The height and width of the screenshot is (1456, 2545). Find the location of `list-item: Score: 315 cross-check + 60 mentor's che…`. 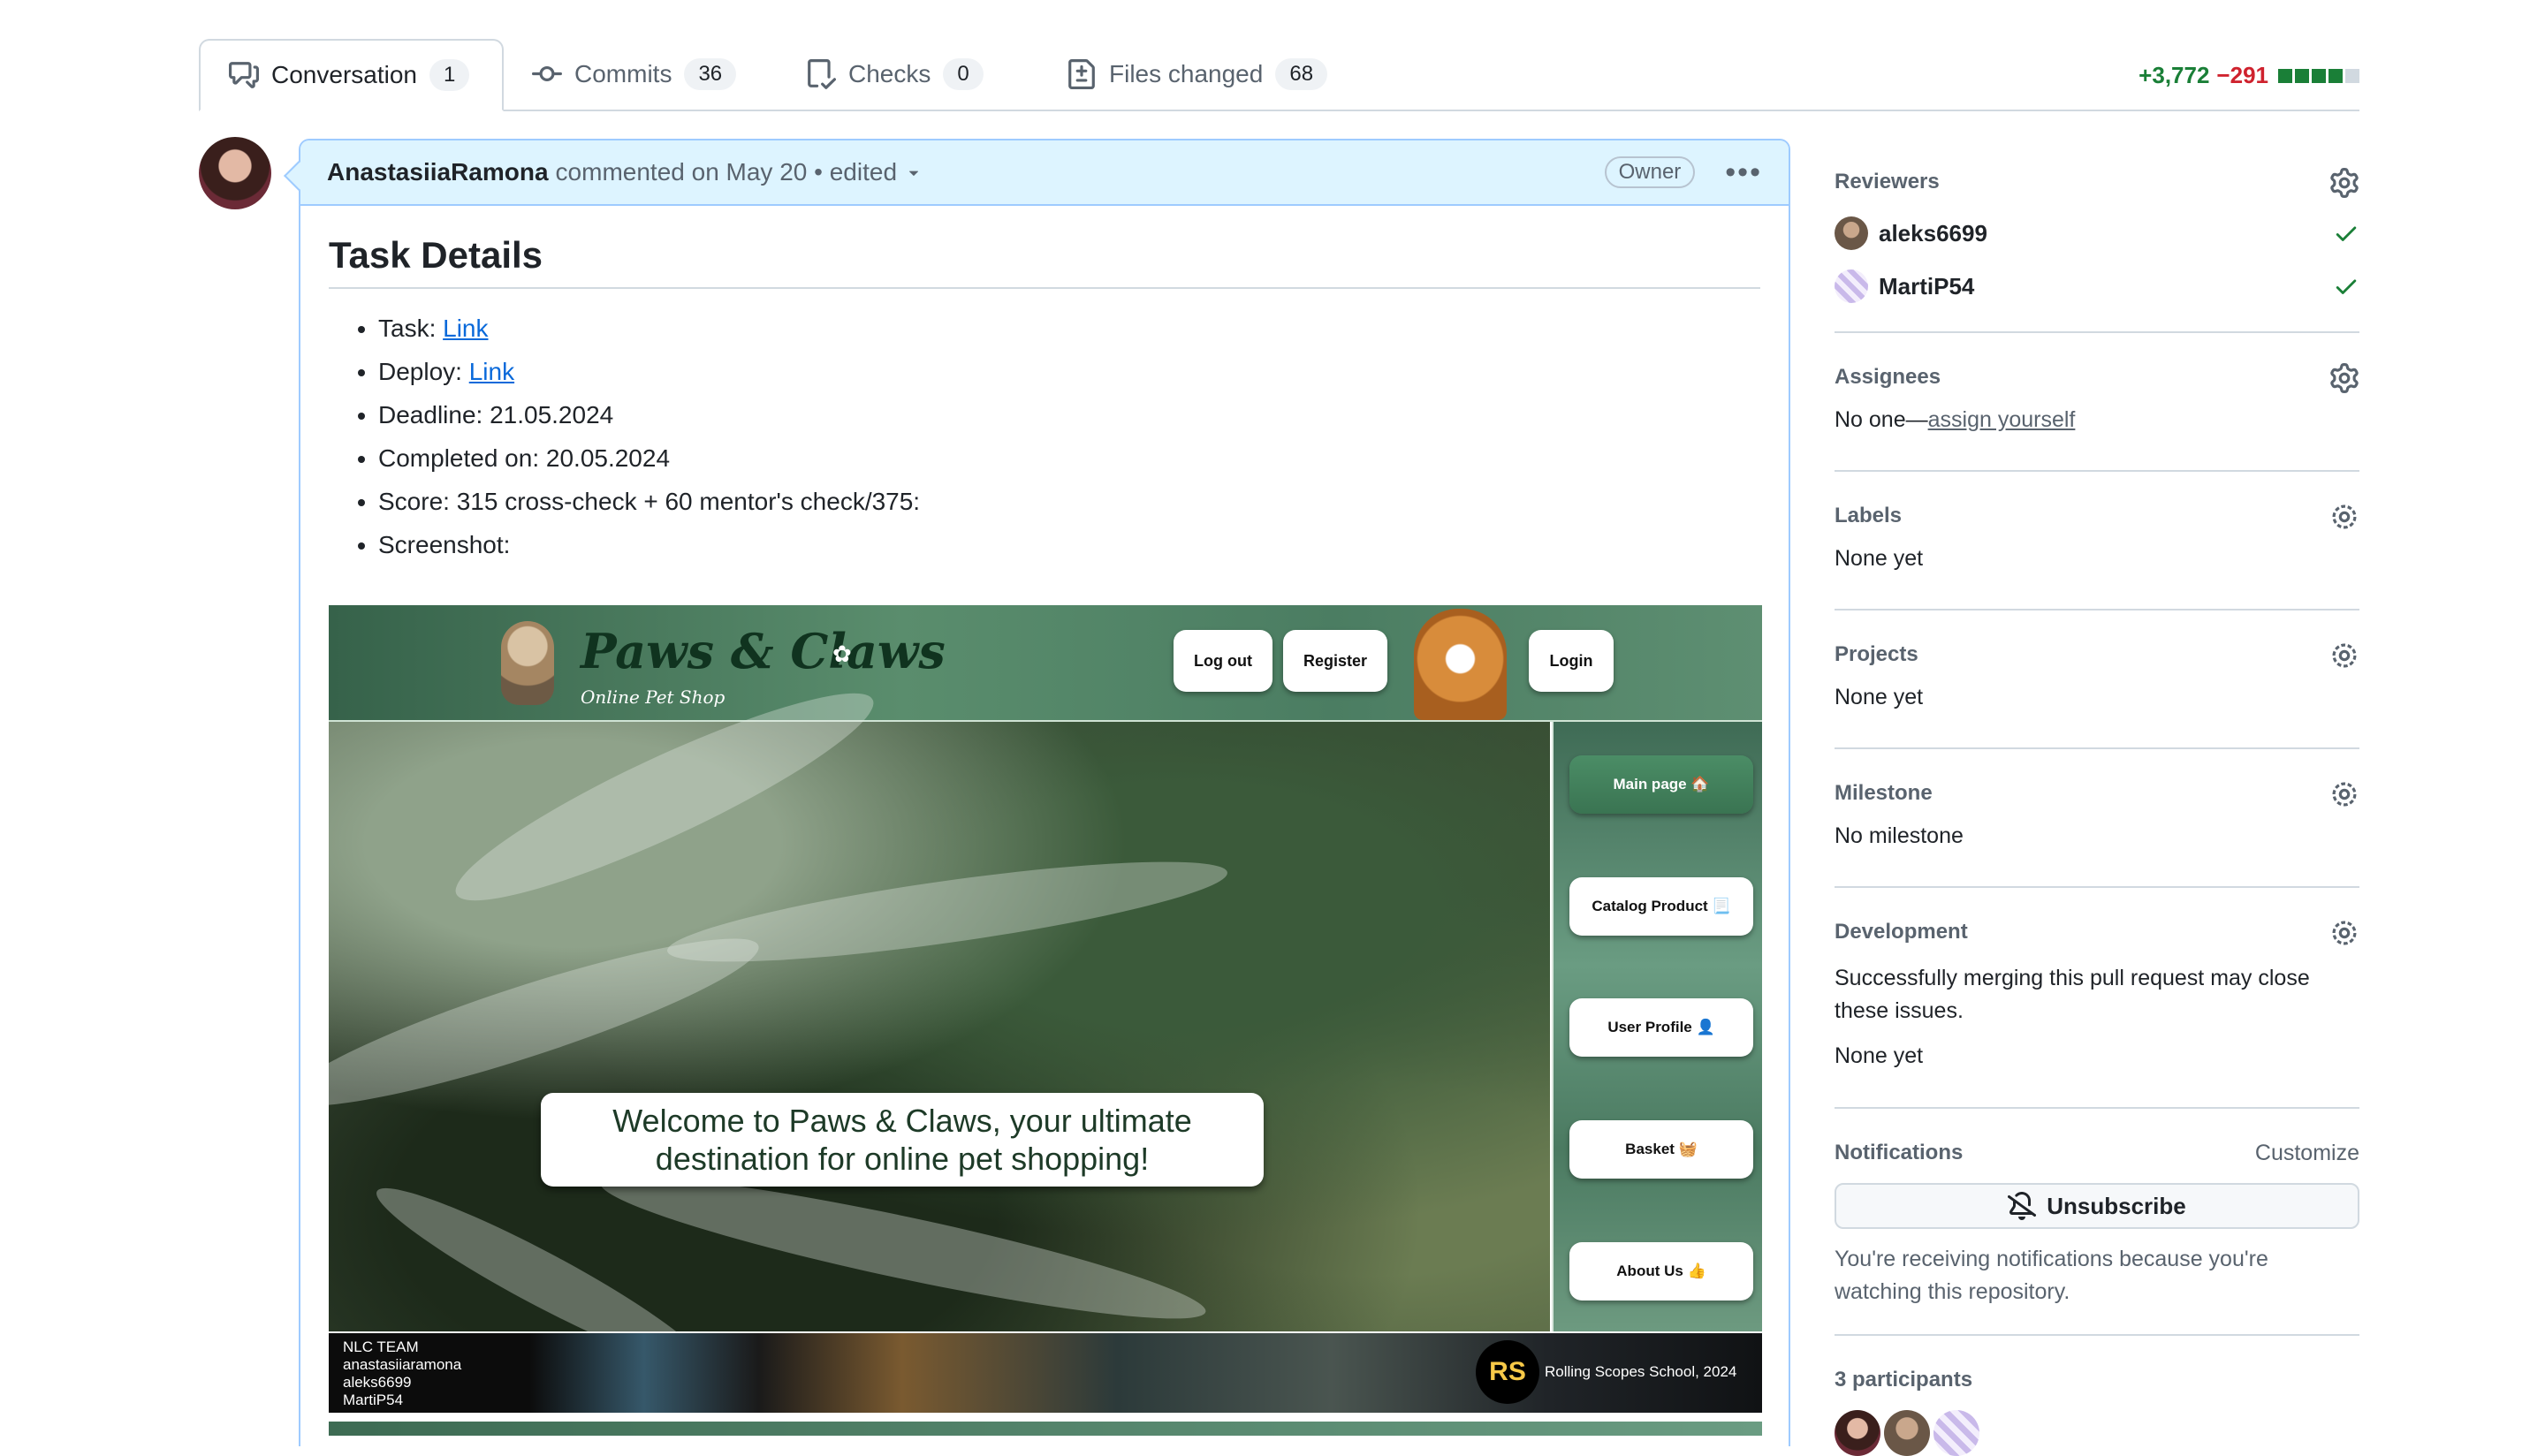

list-item: Score: 315 cross-check + 60 mentor's che… is located at coordinates (1069, 502).